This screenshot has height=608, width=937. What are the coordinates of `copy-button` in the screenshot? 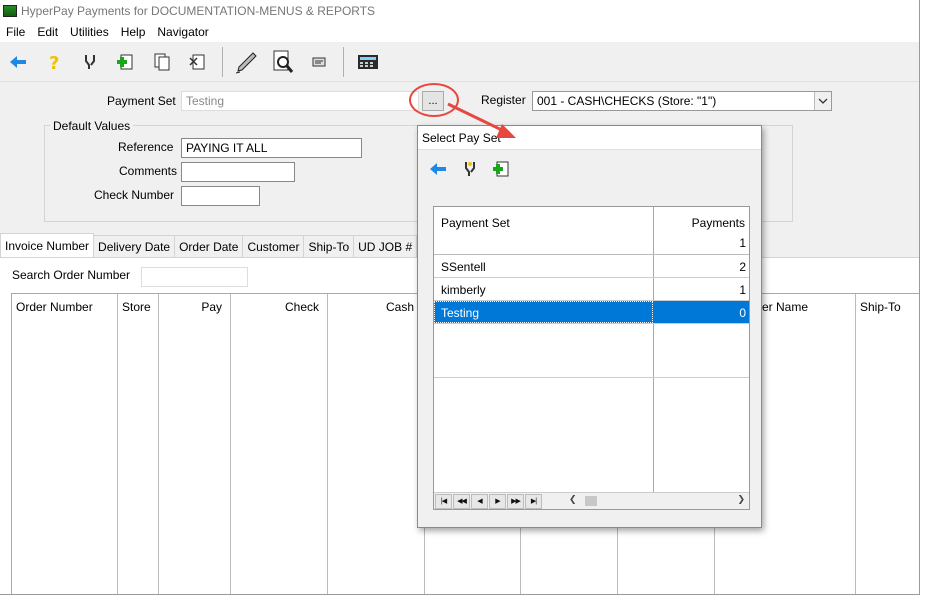 It's located at (162, 62).